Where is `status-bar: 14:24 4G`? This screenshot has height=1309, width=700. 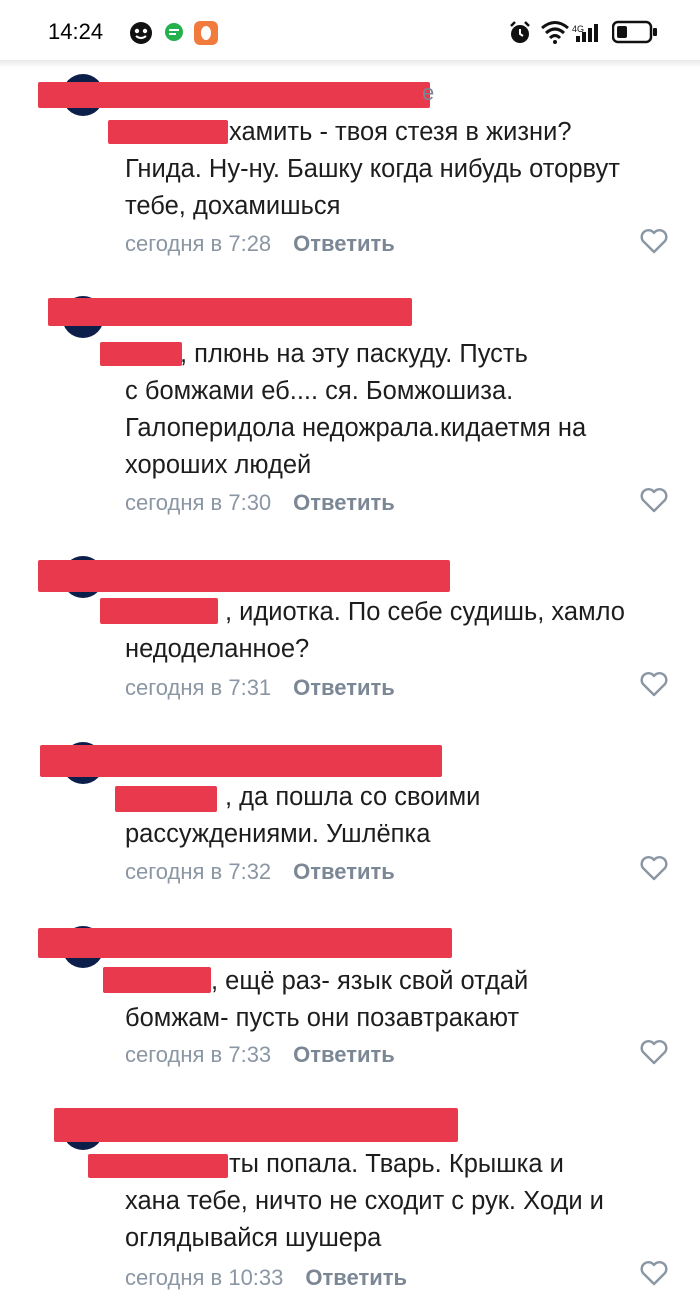 status-bar: 14:24 4G is located at coordinates (350, 32).